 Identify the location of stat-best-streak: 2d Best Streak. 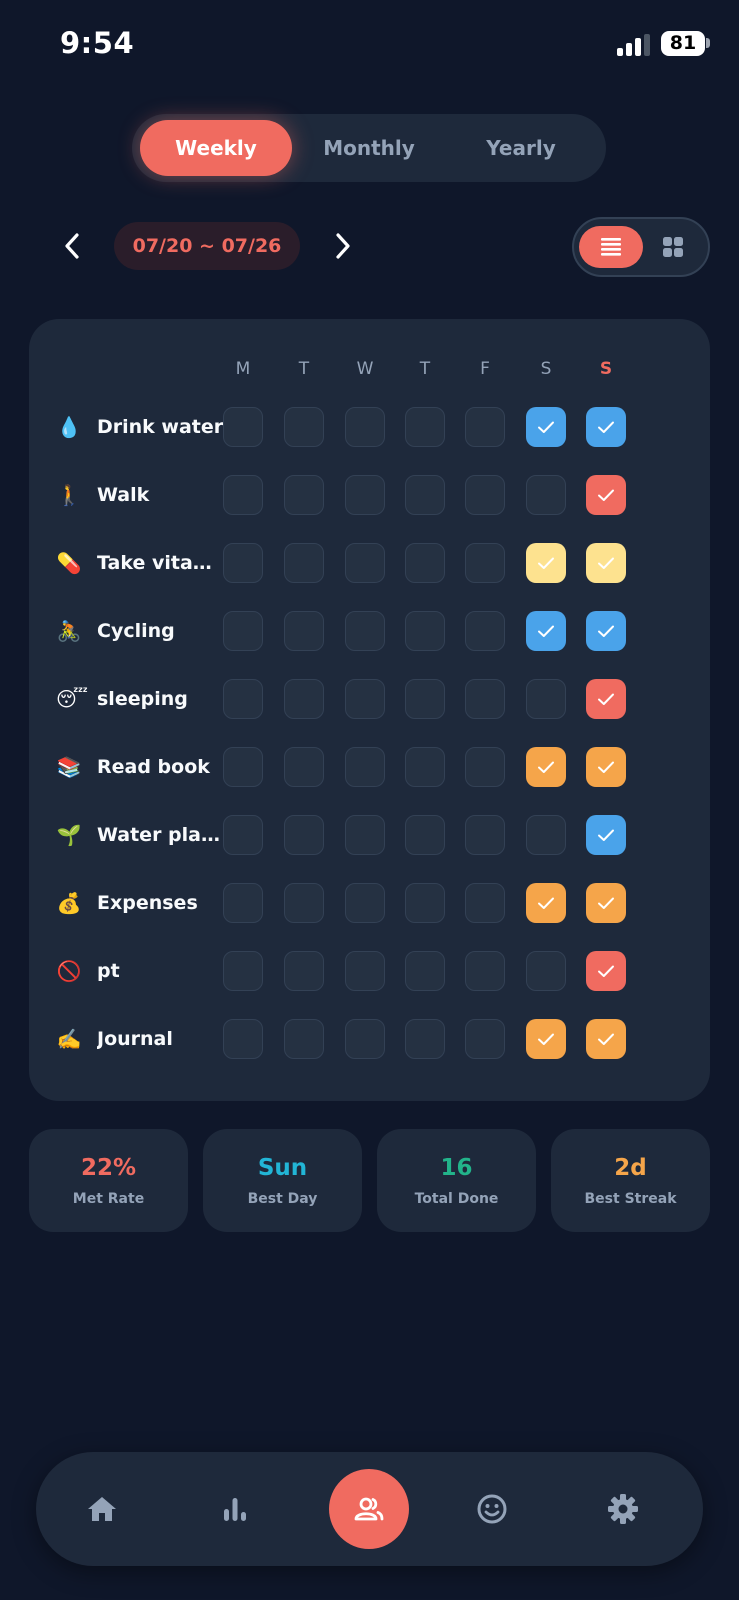
(630, 1180).